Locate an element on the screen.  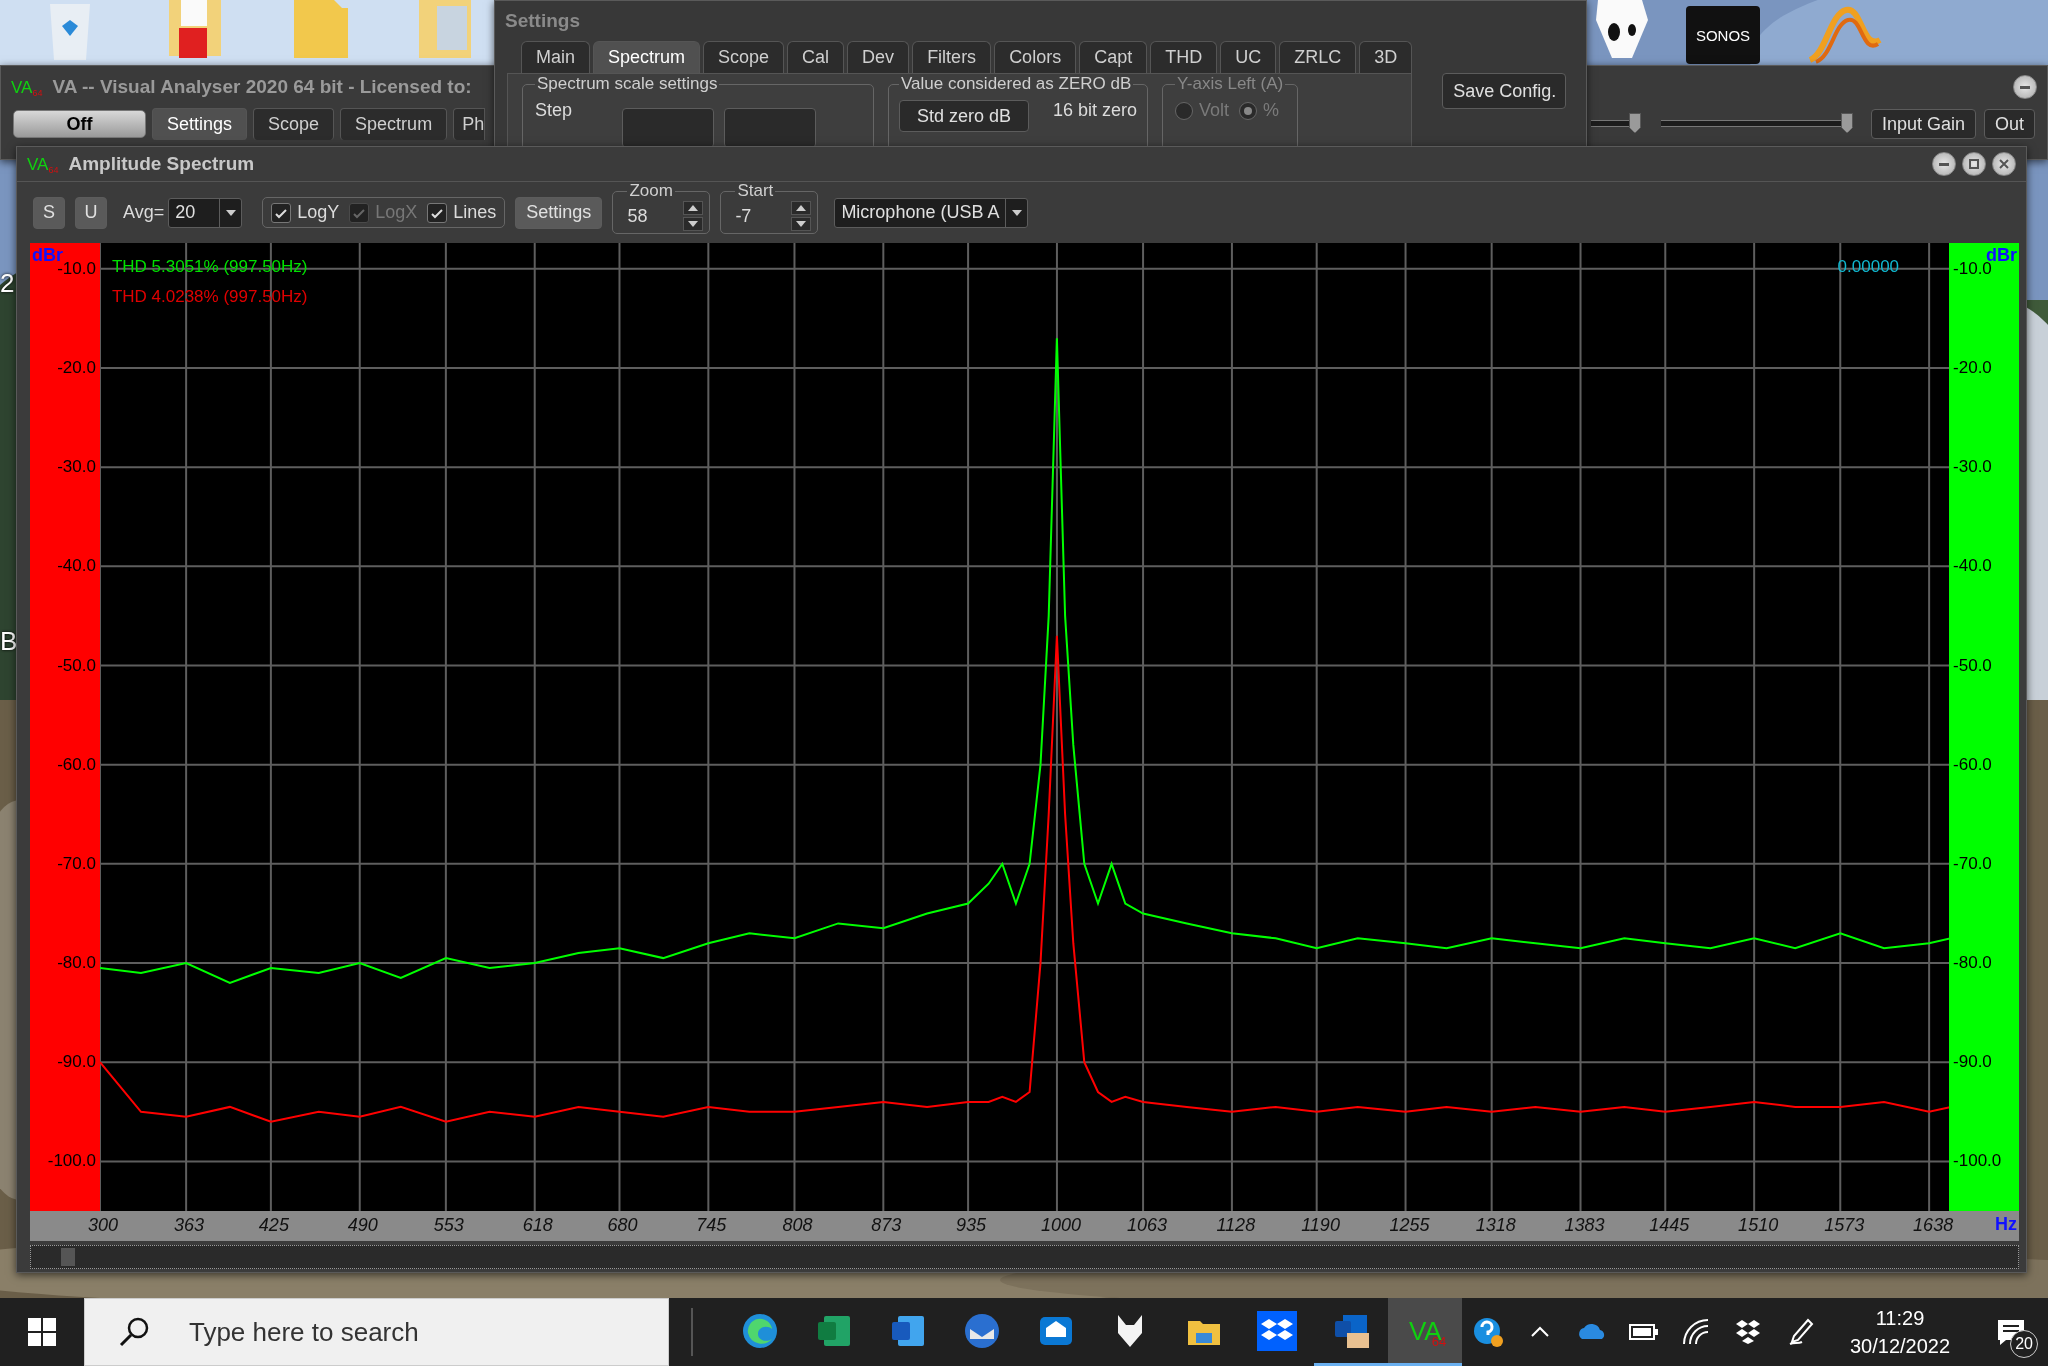
maximize-icon is located at coordinates (1974, 164).